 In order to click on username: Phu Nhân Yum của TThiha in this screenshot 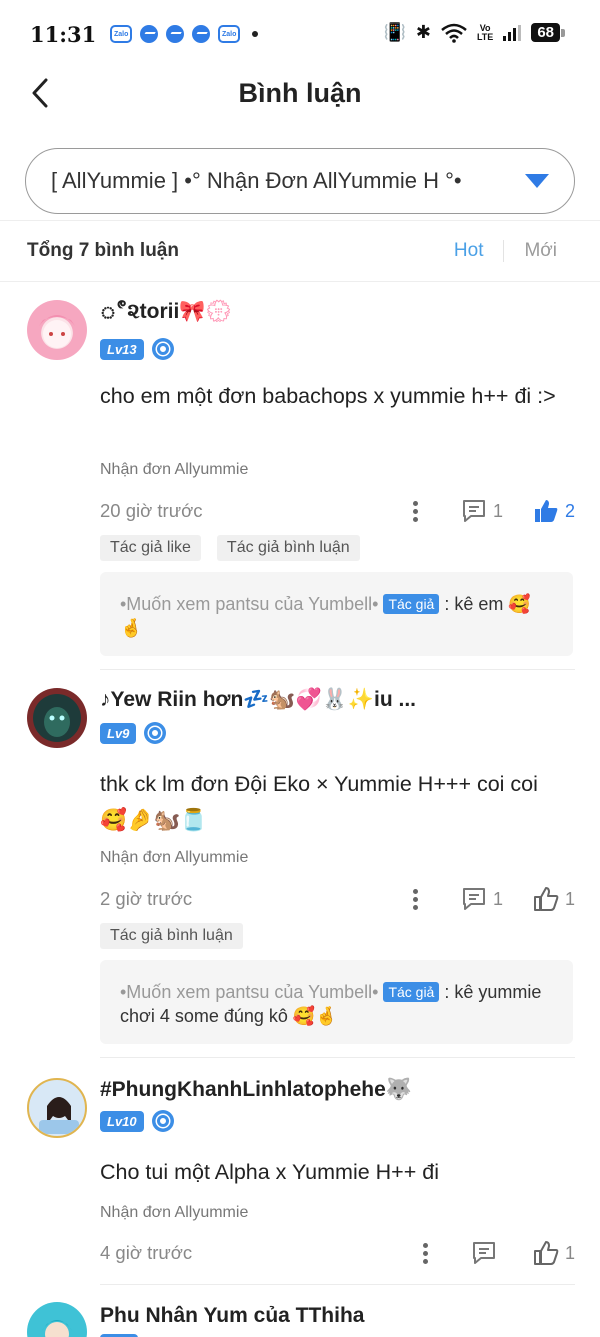, I will do `click(232, 1316)`.